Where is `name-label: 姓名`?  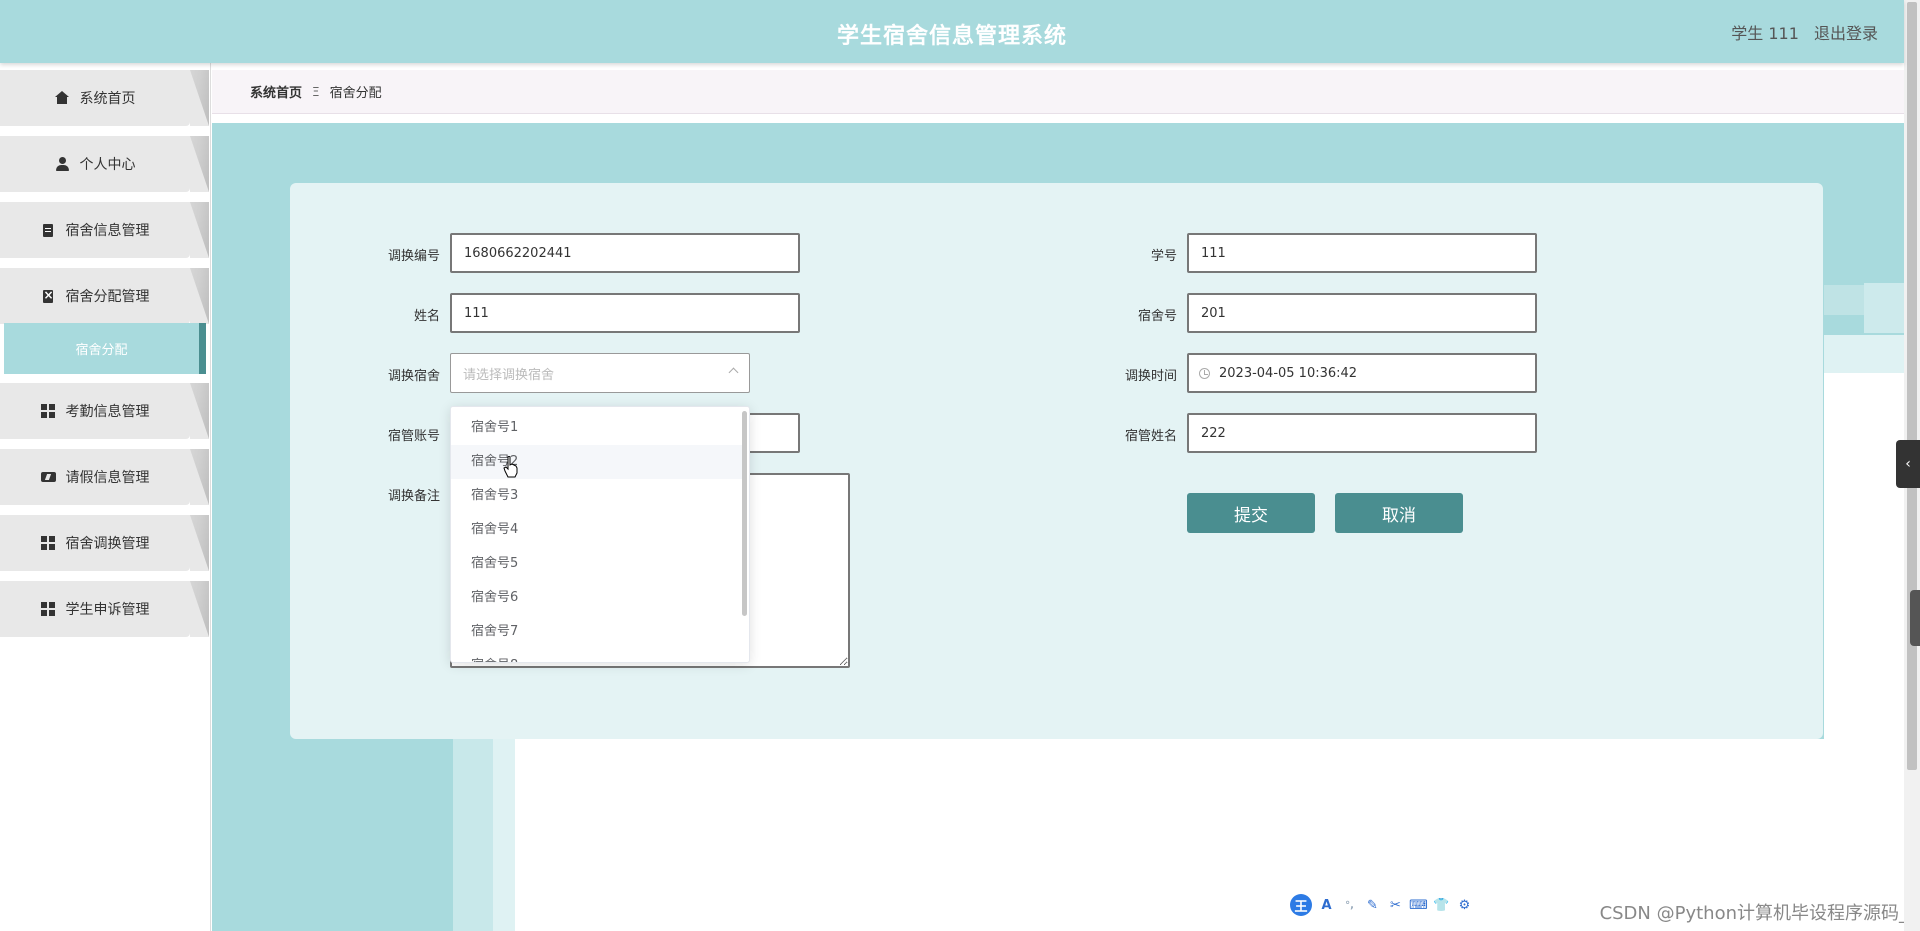 name-label: 姓名 is located at coordinates (426, 316).